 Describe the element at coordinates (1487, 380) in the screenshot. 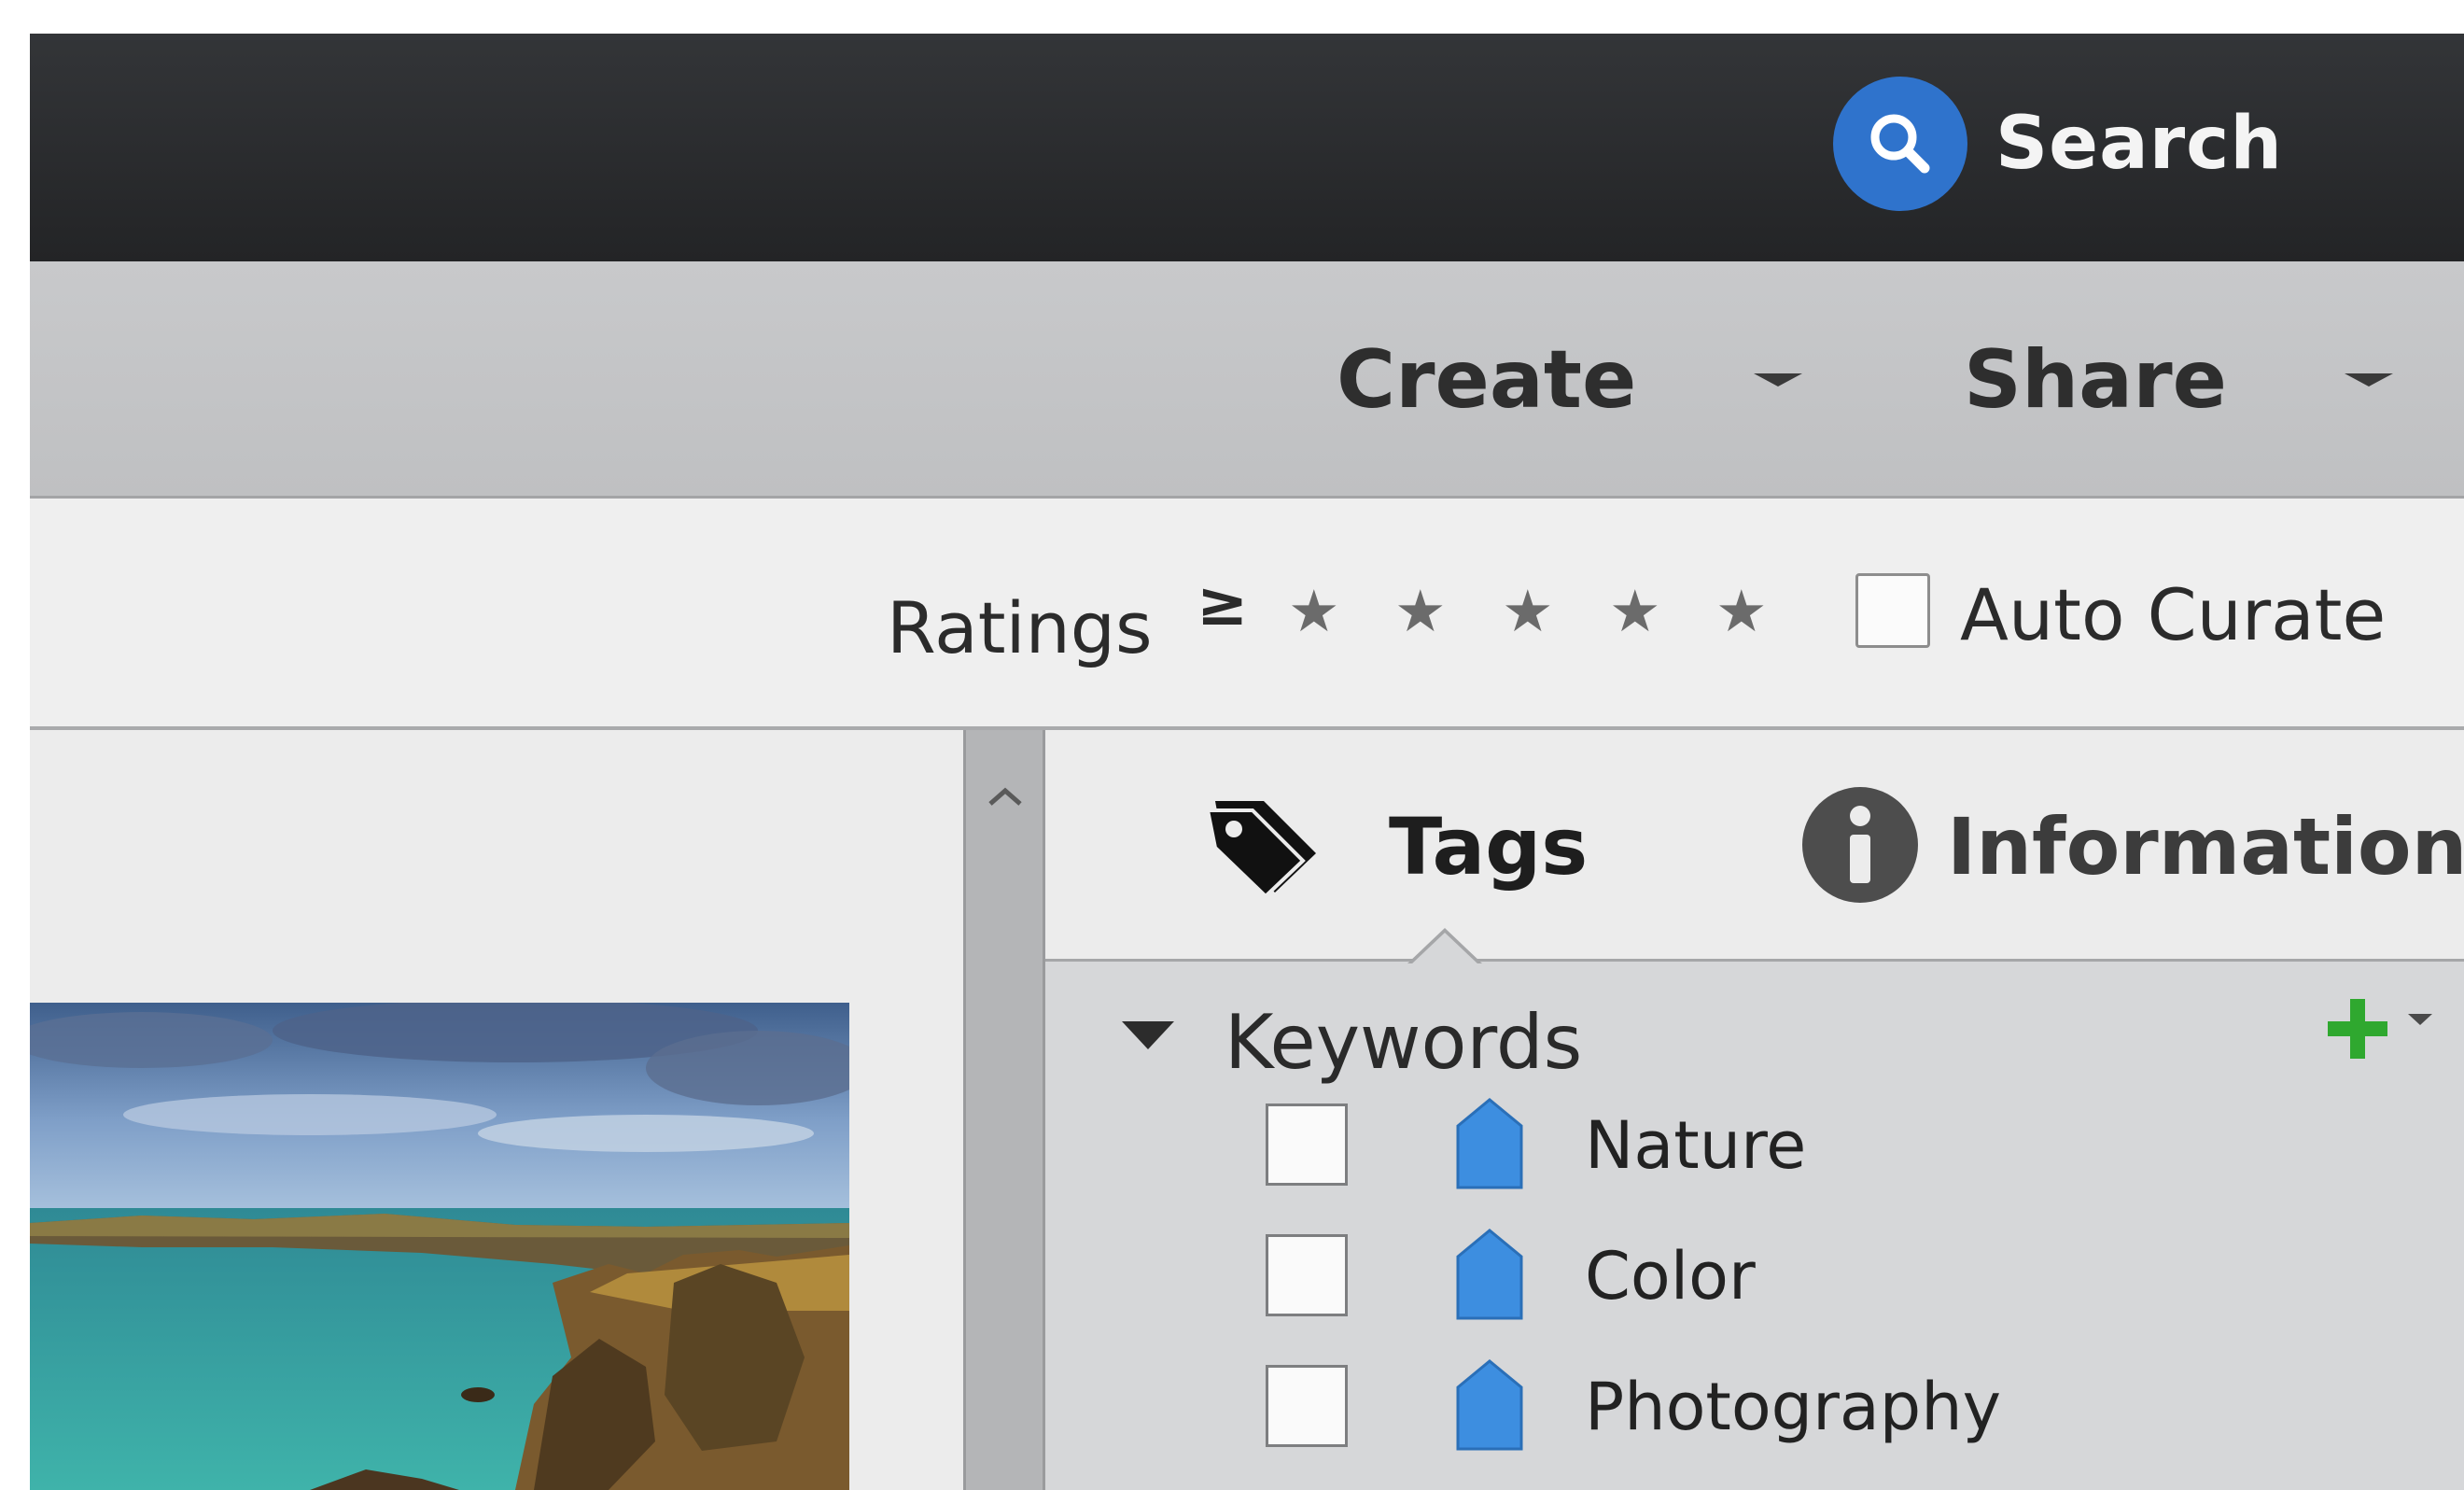

I see `create-label: Create` at that location.